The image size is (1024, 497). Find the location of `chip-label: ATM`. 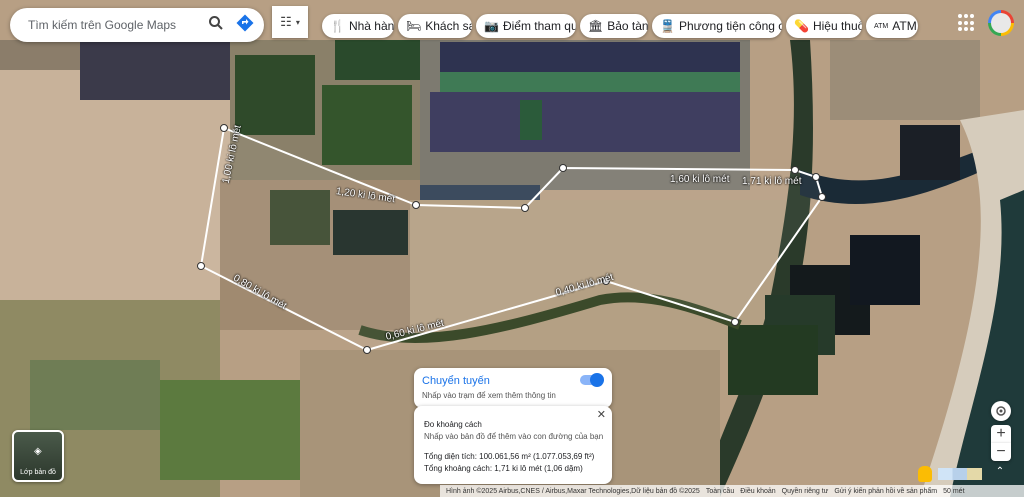

chip-label: ATM is located at coordinates (904, 26).